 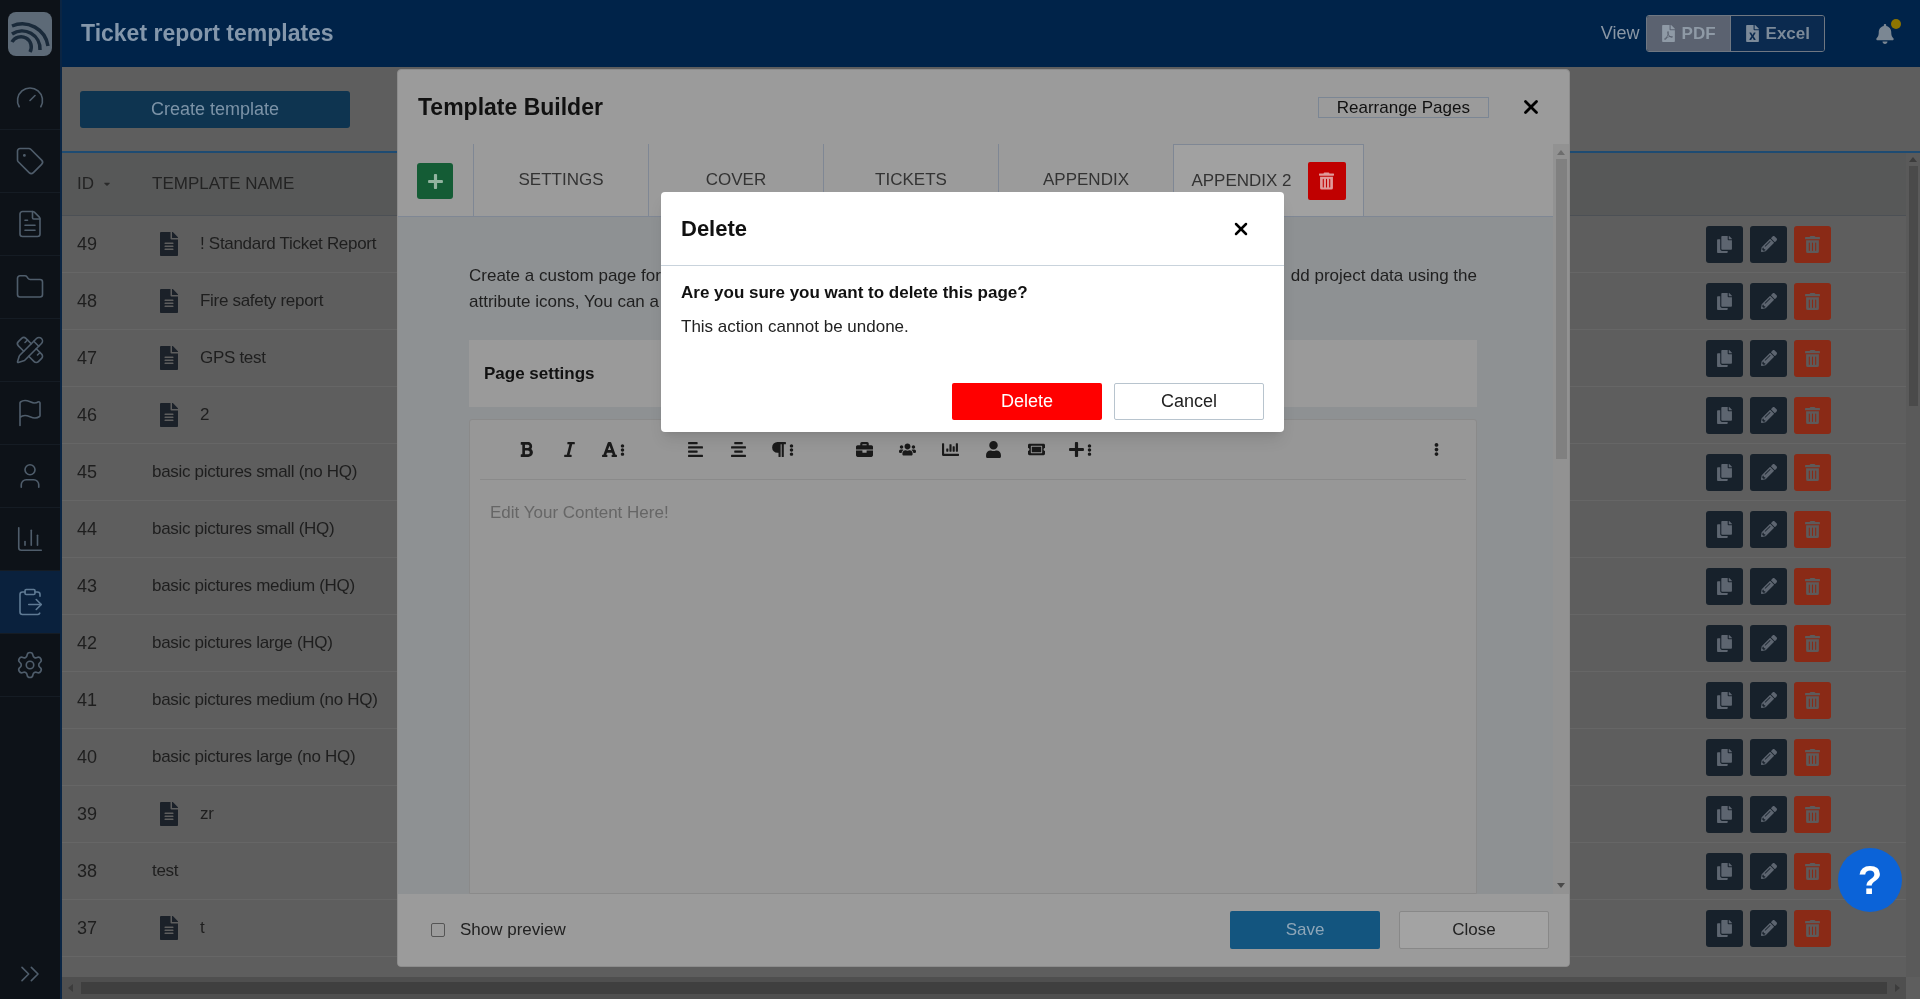 I want to click on id-cell-text: 41, so click(x=87, y=700).